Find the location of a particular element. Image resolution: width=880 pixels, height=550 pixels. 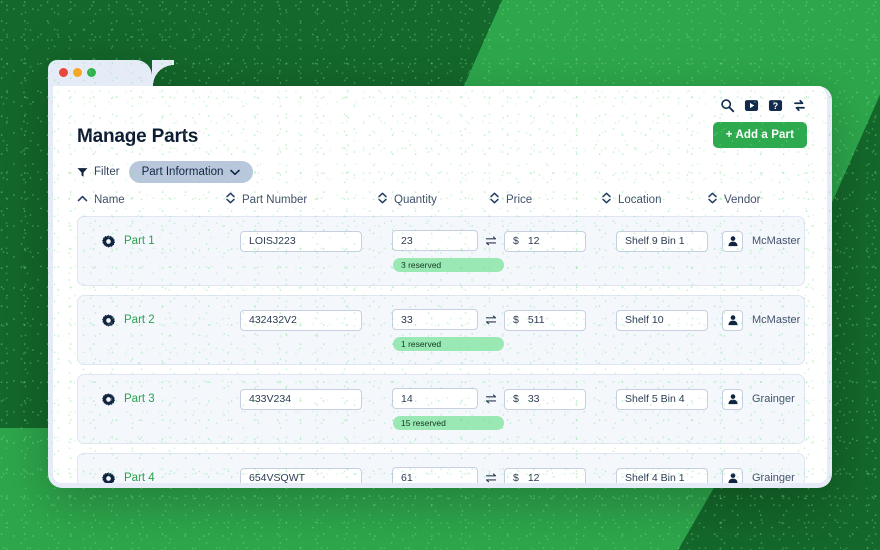

window-minimize-button is located at coordinates (77, 72).